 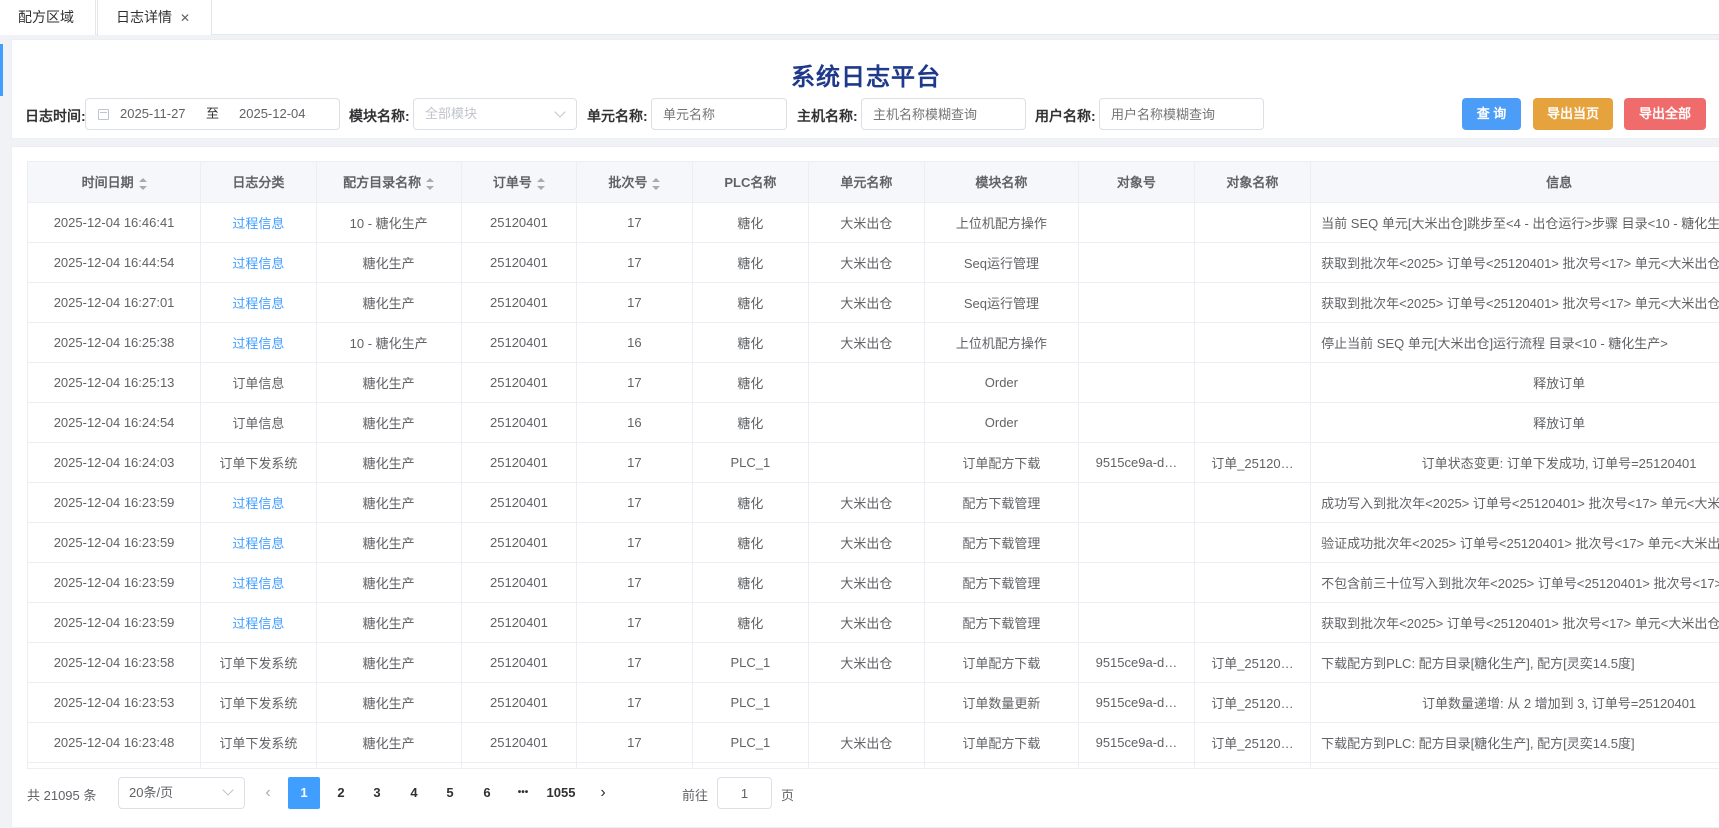 What do you see at coordinates (1665, 114) in the screenshot?
I see `export-all-button: 导出全部` at bounding box center [1665, 114].